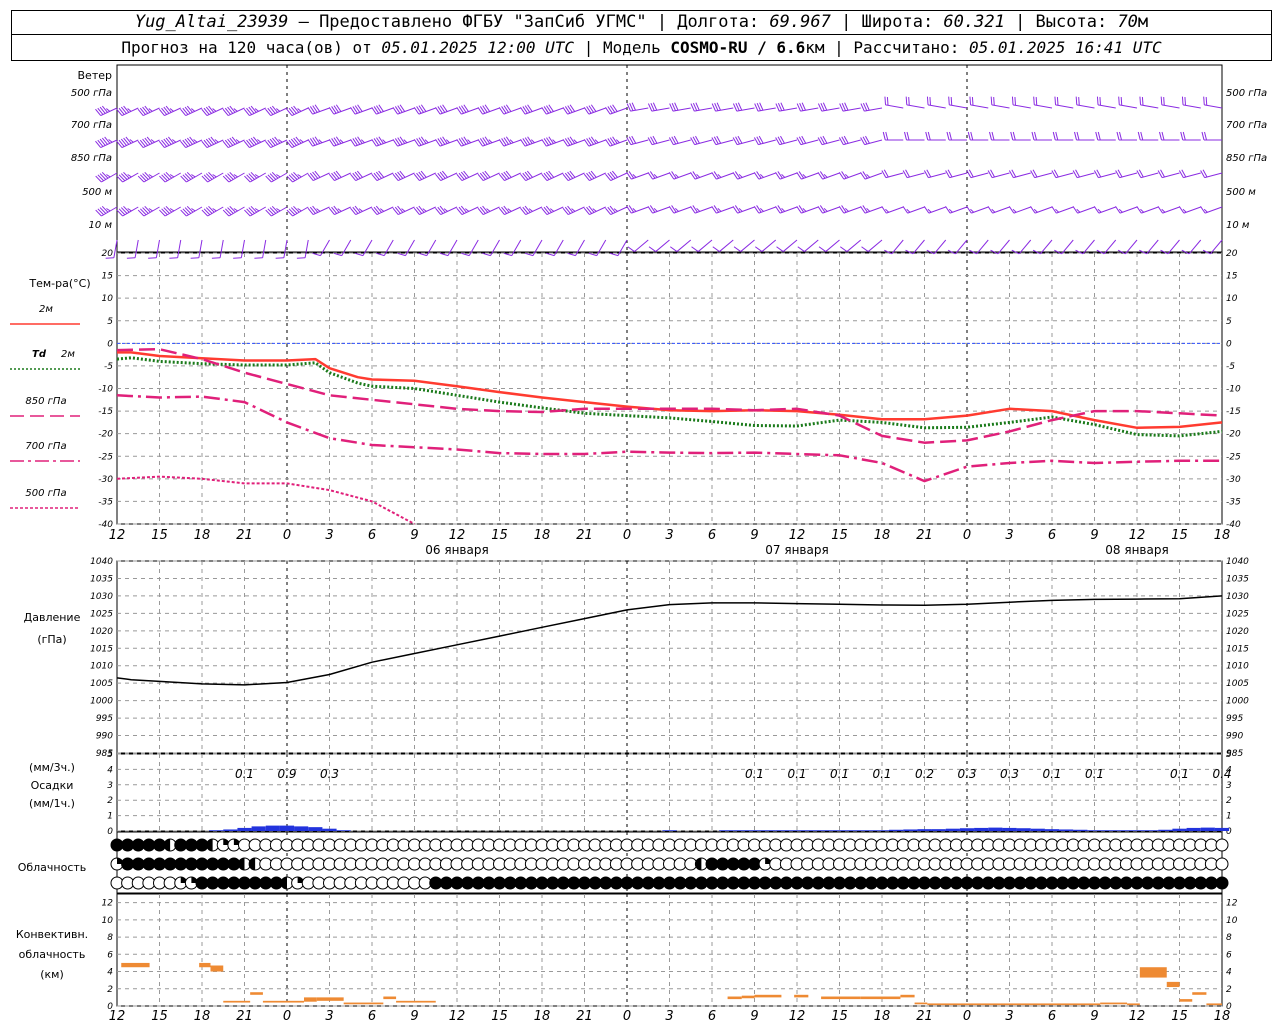  I want to click on pressure-unit: (гПа), so click(51, 639).